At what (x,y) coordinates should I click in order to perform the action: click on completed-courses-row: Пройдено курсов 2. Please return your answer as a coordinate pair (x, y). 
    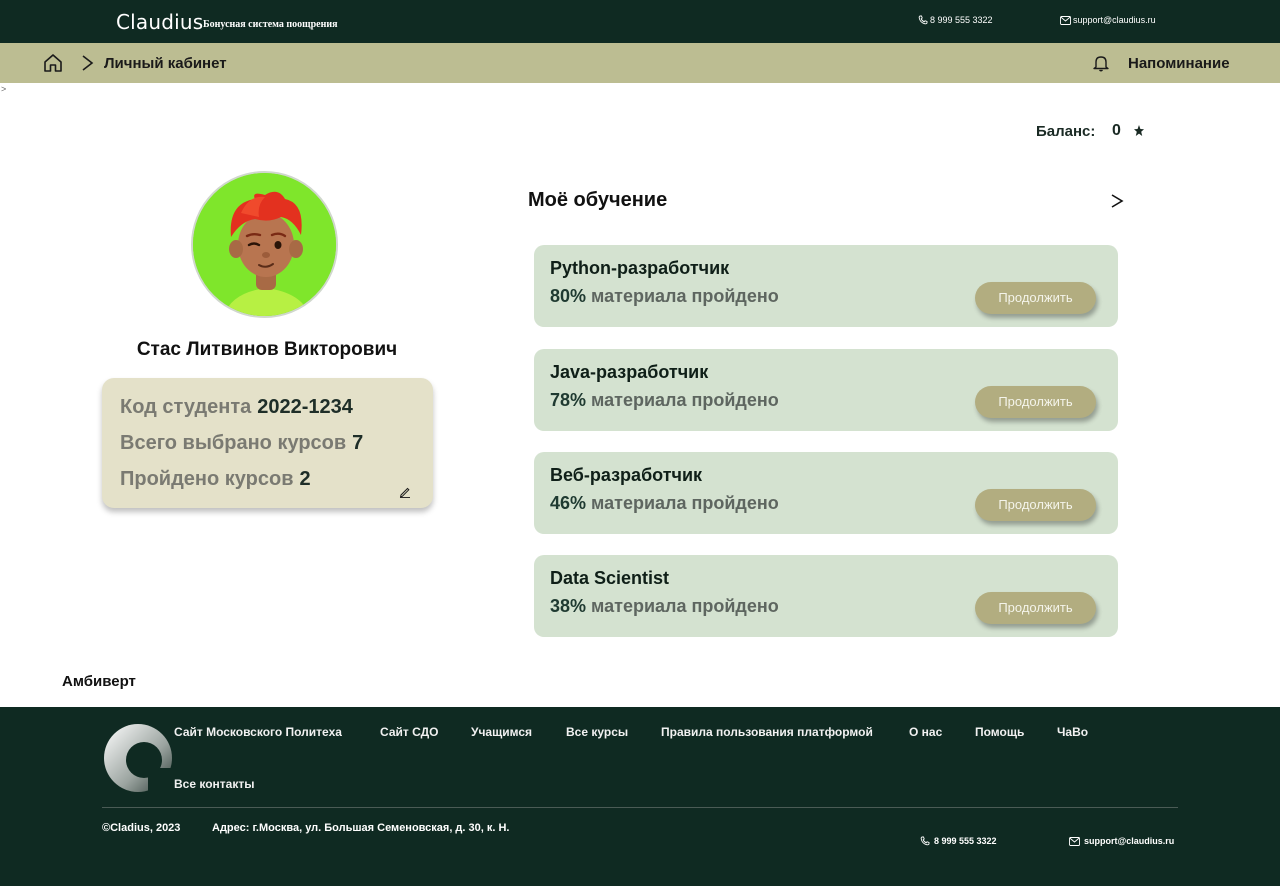
    Looking at the image, I should click on (215, 479).